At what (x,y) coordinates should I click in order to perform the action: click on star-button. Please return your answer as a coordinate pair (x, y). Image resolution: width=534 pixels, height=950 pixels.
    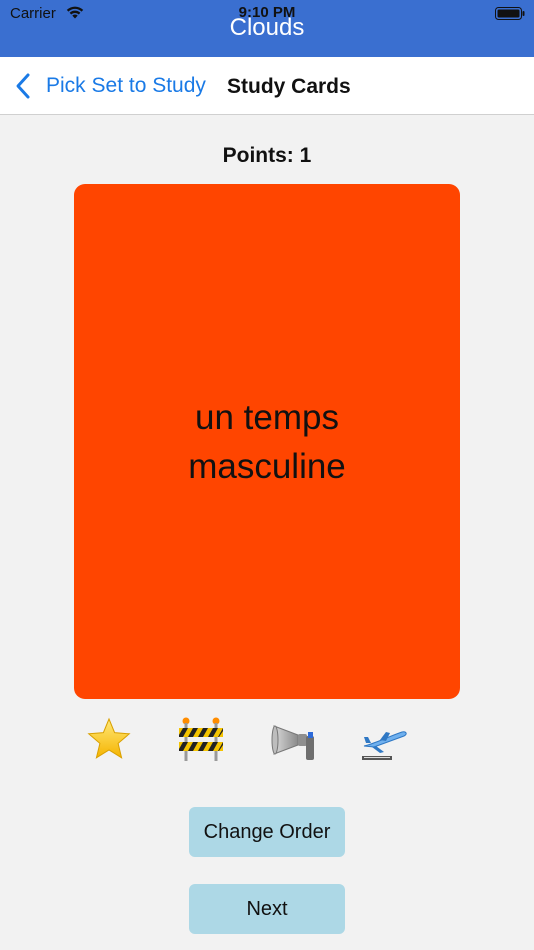
    Looking at the image, I should click on (109, 740).